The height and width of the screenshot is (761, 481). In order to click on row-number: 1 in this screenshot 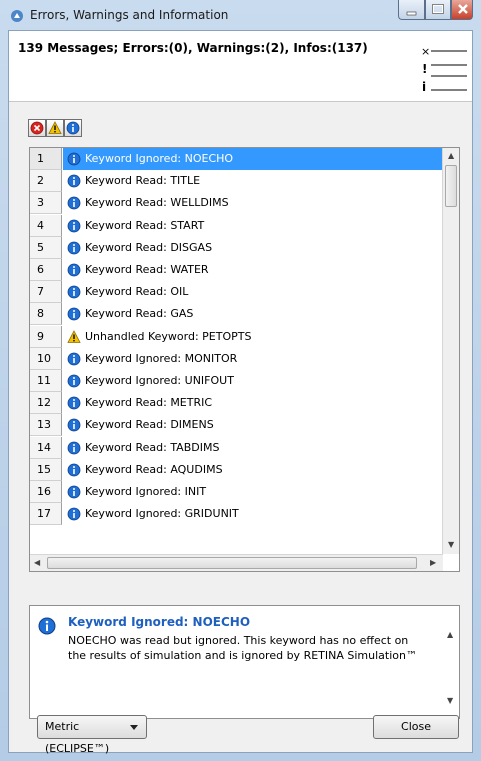, I will do `click(46, 159)`.